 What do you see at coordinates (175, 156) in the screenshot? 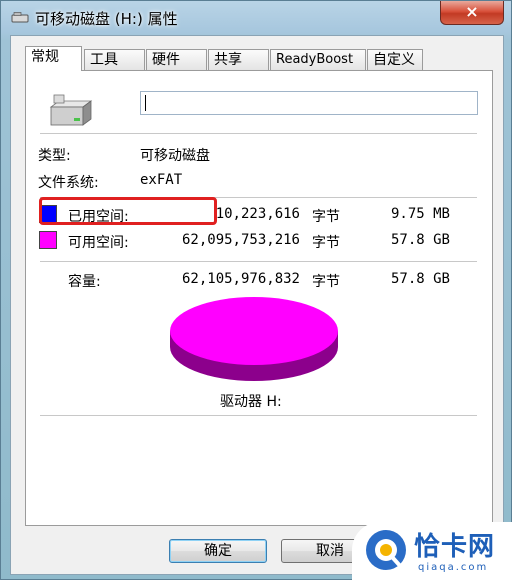
I see `type-value: 可移动磁盘` at bounding box center [175, 156].